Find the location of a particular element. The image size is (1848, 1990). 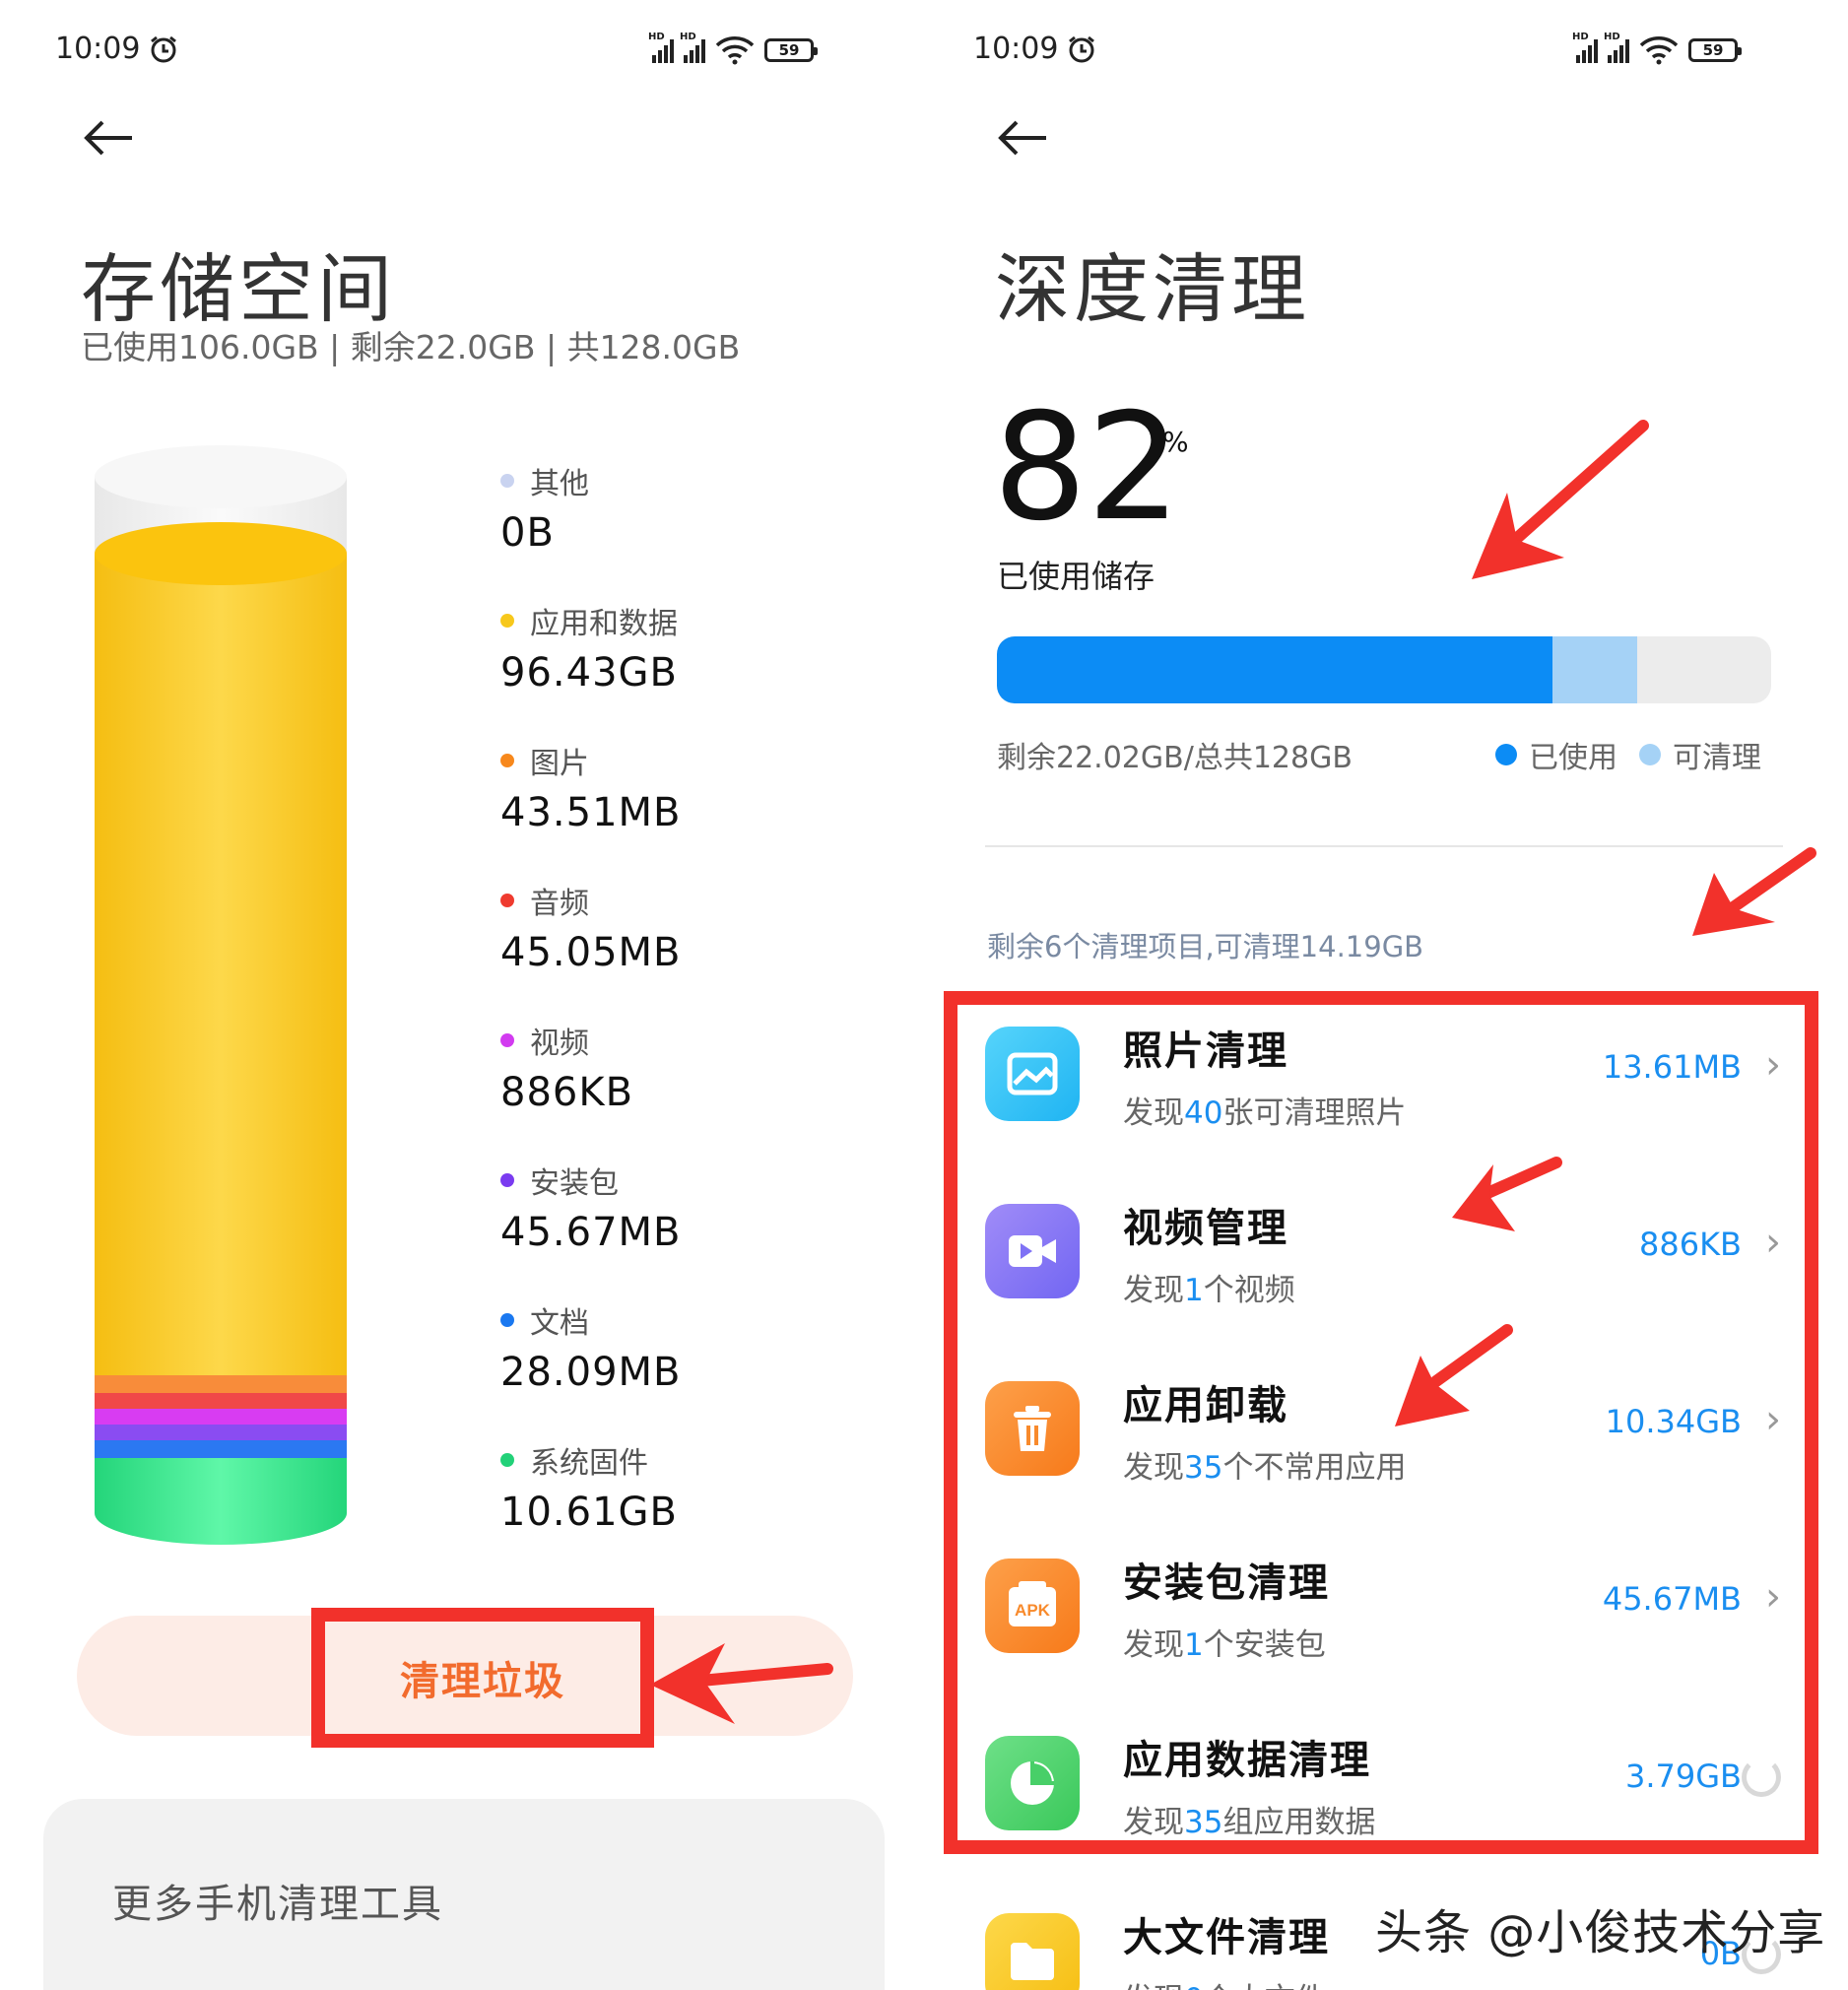

usage-cleanable-fill is located at coordinates (1594, 669).